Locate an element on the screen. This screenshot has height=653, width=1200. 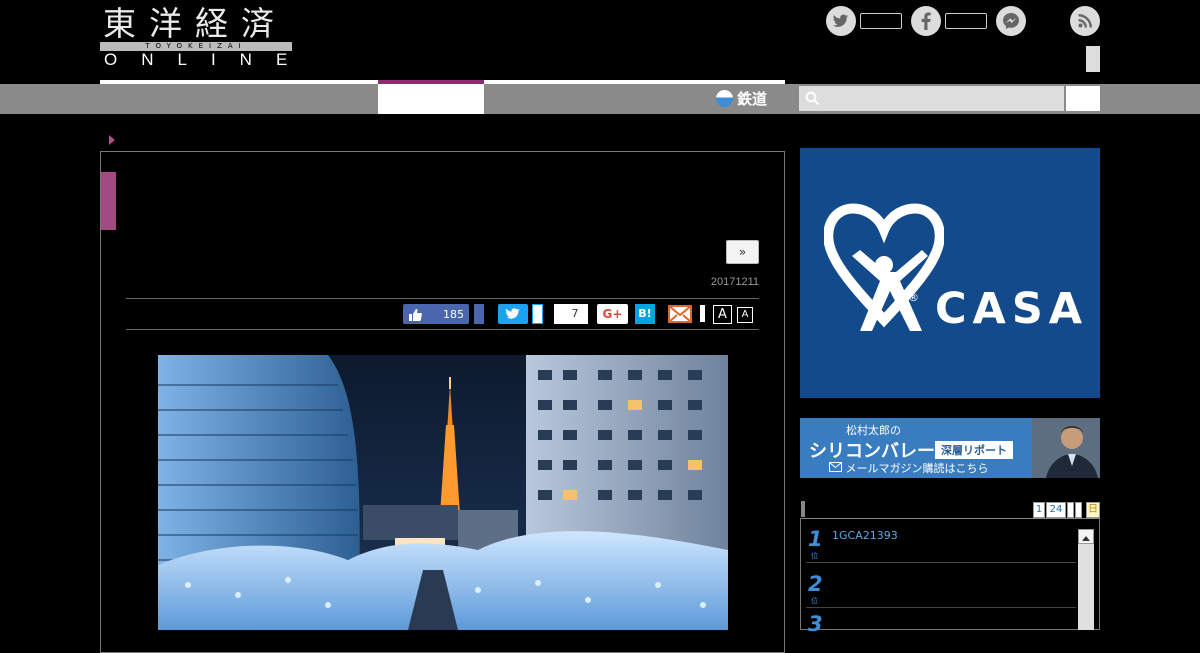
search-icon is located at coordinates (812, 98).